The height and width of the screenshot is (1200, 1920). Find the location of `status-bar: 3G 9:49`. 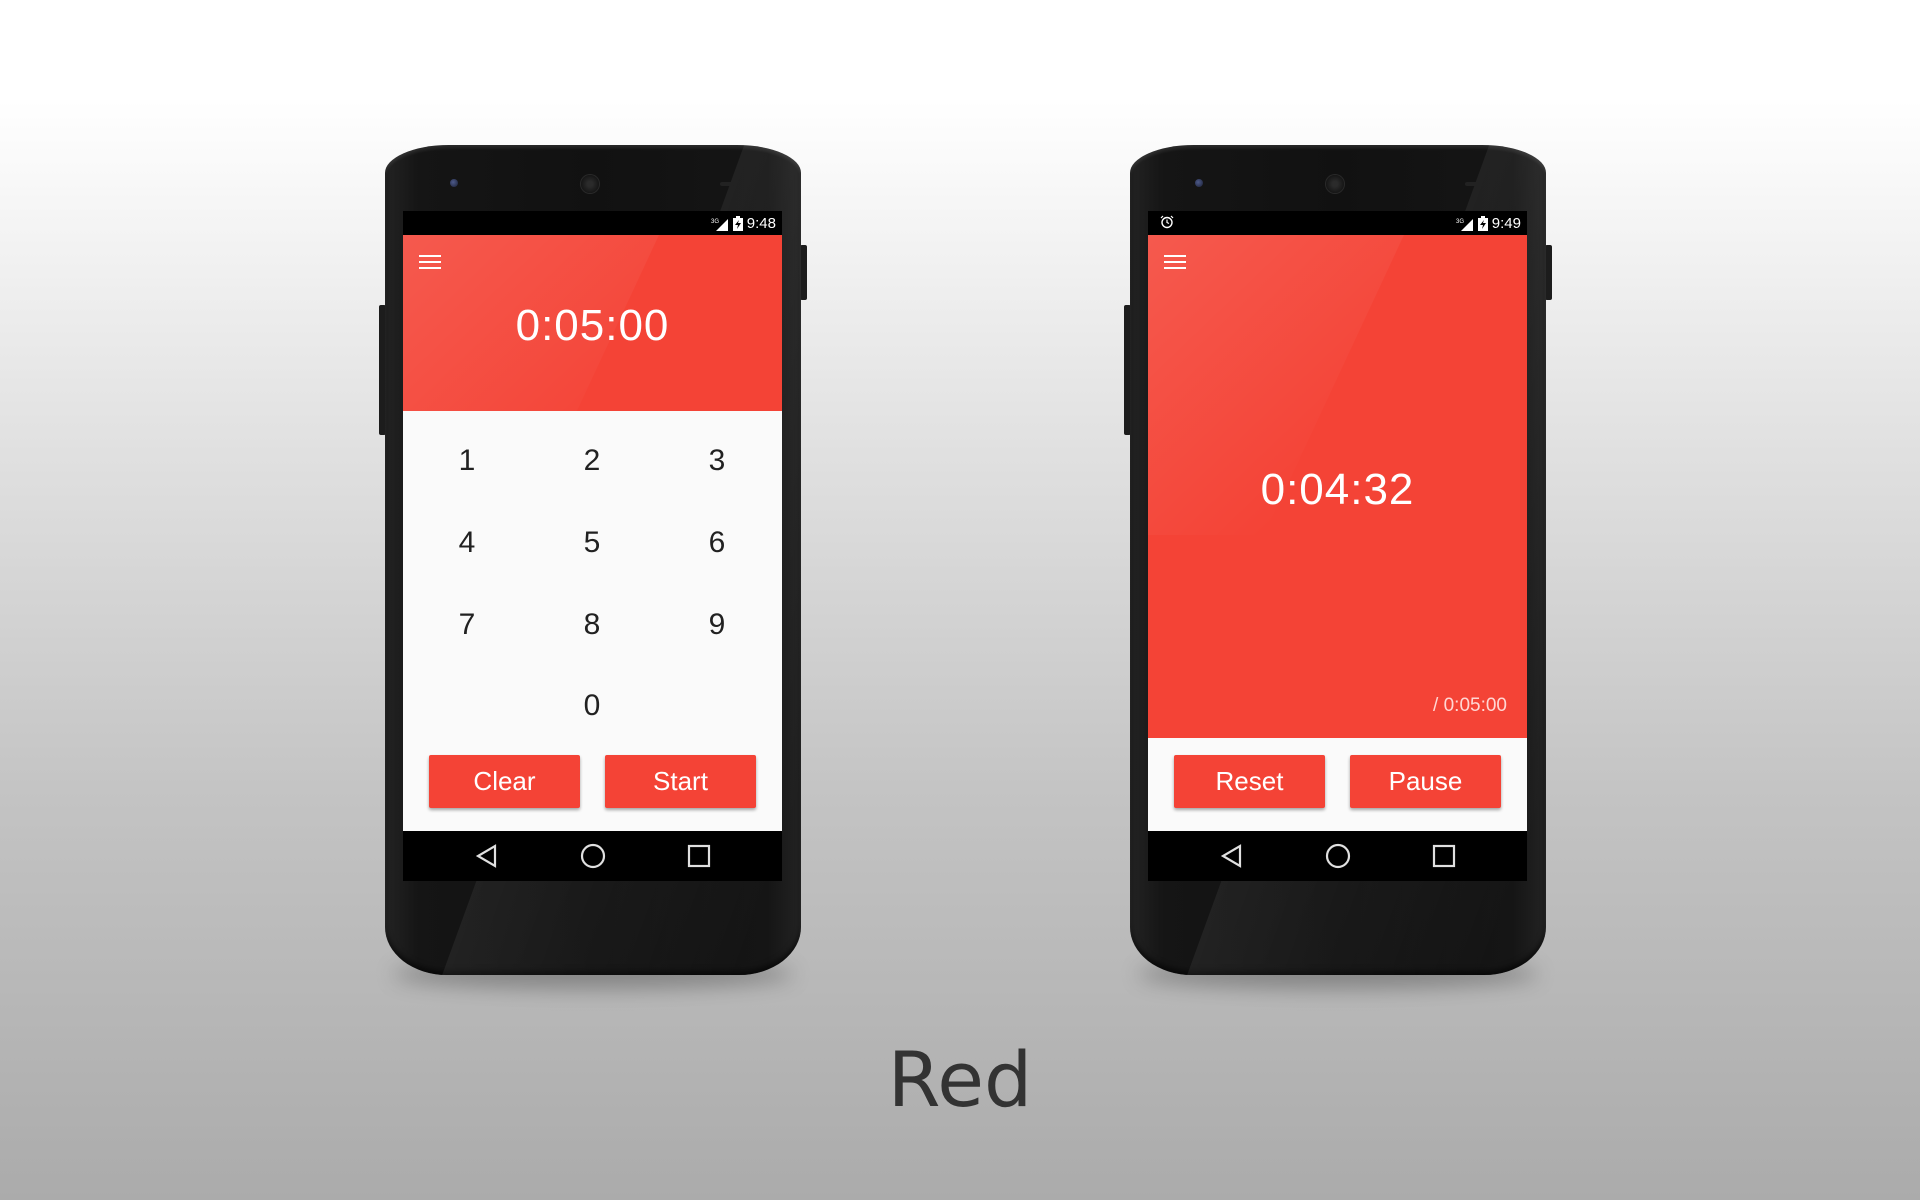

status-bar: 3G 9:49 is located at coordinates (1337, 223).